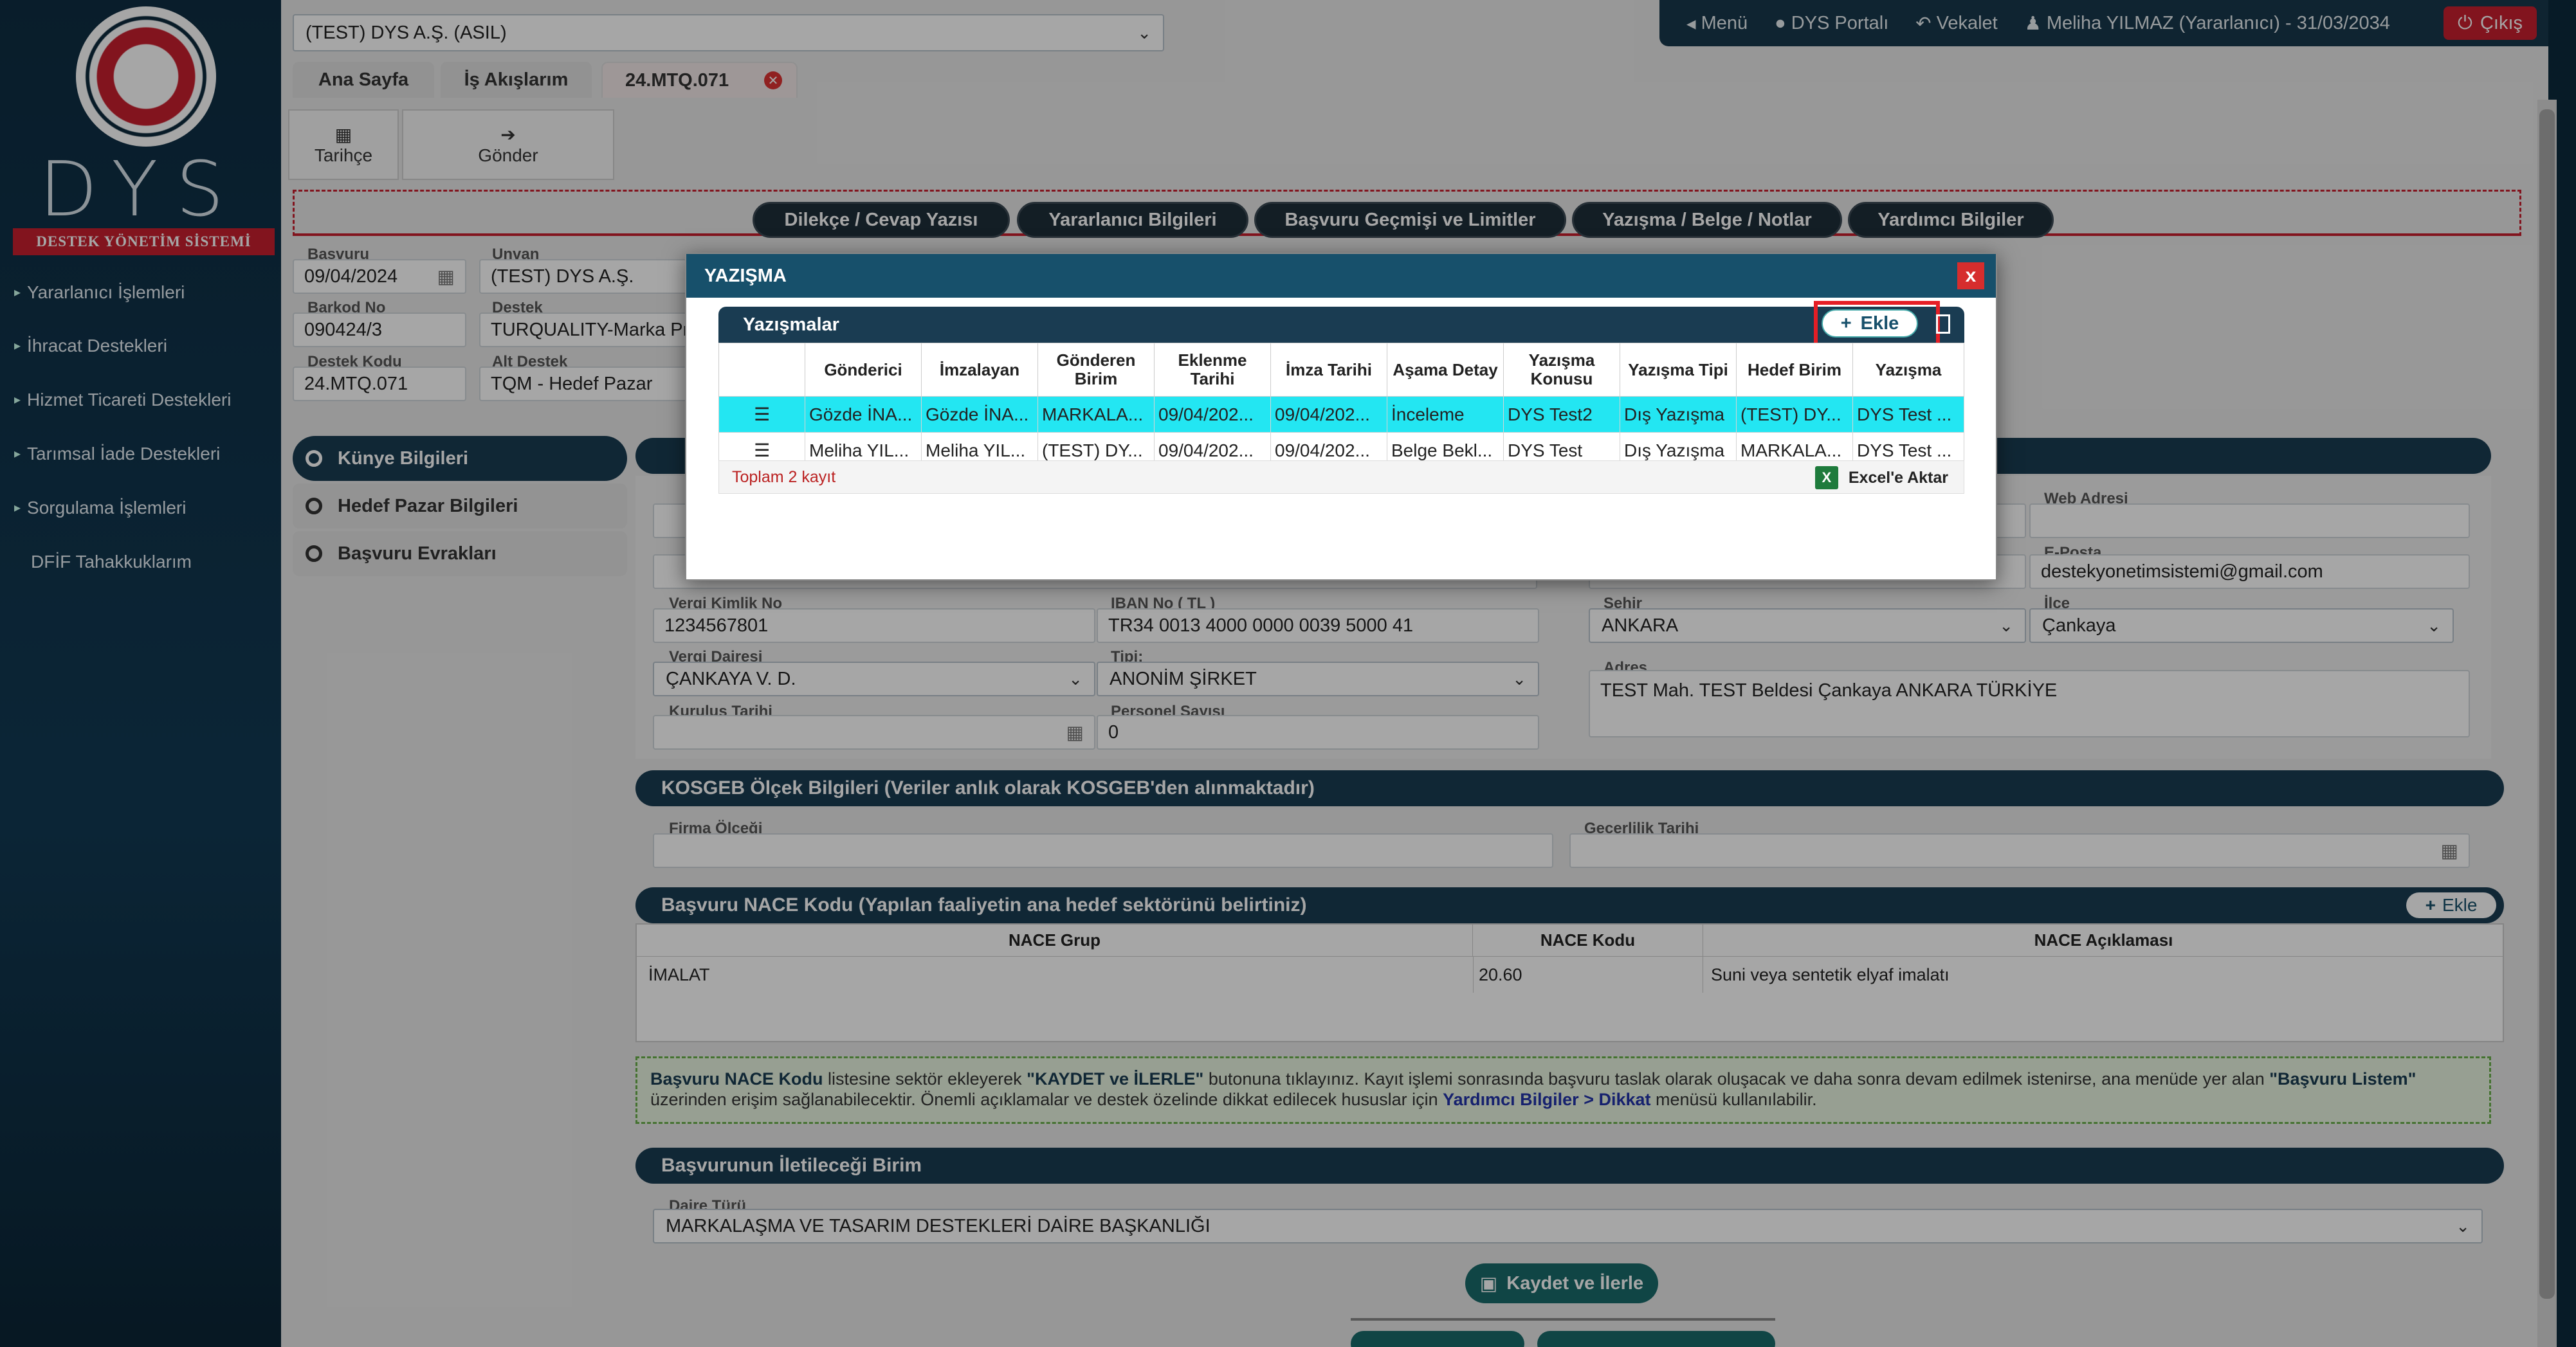 The image size is (2576, 1347). What do you see at coordinates (863, 370) in the screenshot?
I see `col-header: Gönderici` at bounding box center [863, 370].